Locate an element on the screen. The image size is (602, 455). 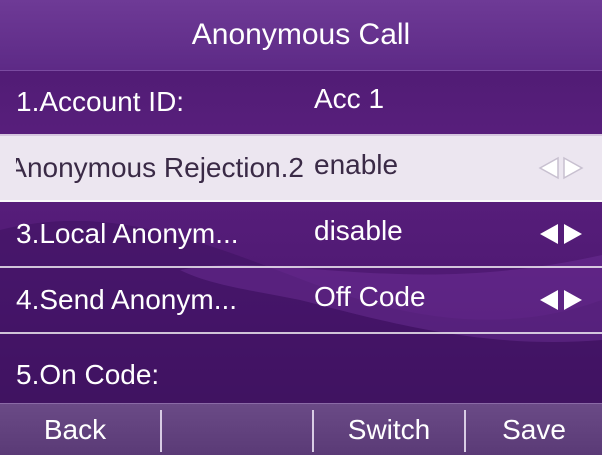
softkey-bar: Back Switch Save is located at coordinates (301, 429).